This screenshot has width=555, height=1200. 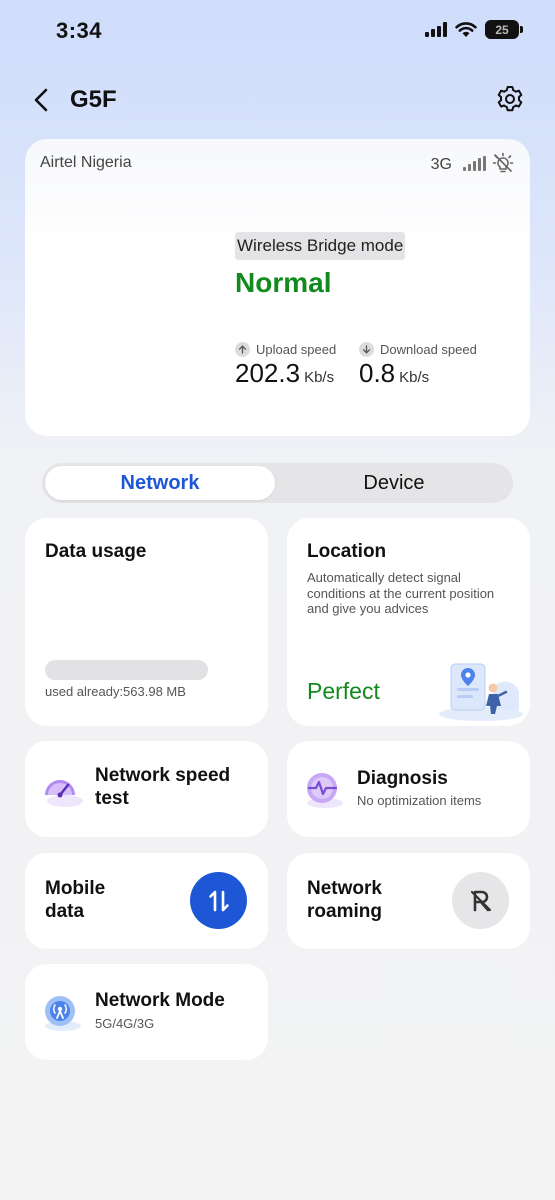 I want to click on mode-value: Normal, so click(x=283, y=282).